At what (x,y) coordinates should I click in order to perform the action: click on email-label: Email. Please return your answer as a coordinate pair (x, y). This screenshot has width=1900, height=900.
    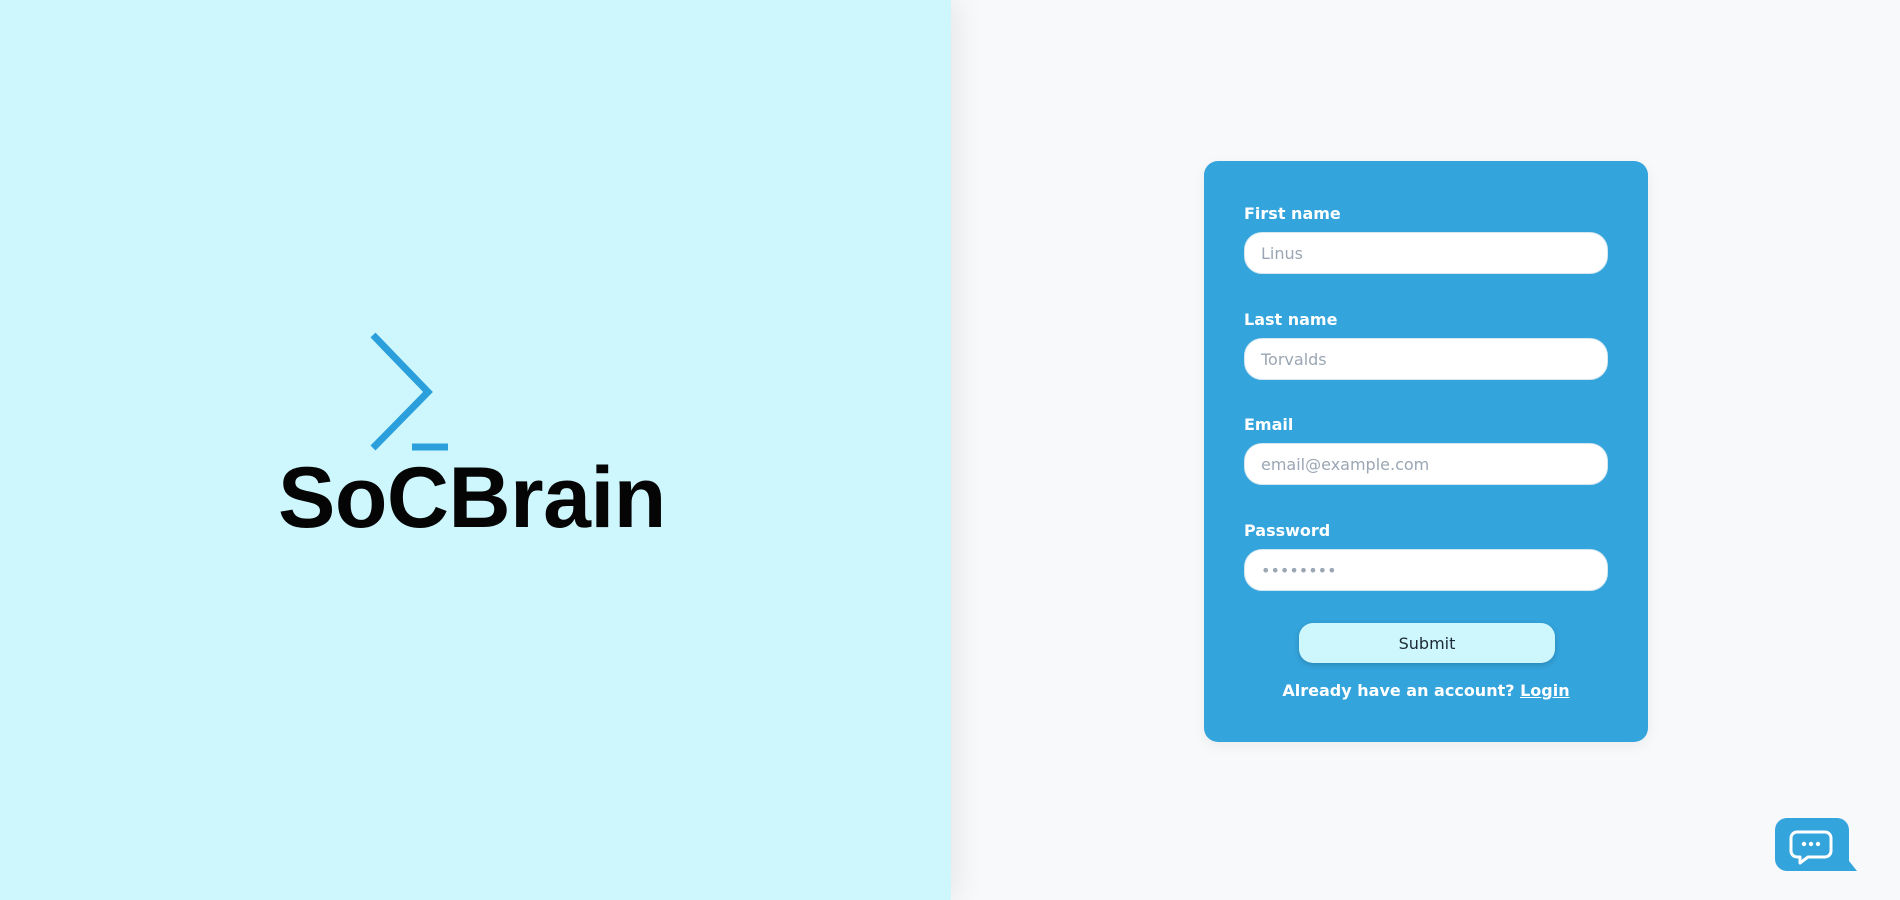
    Looking at the image, I should click on (1269, 424).